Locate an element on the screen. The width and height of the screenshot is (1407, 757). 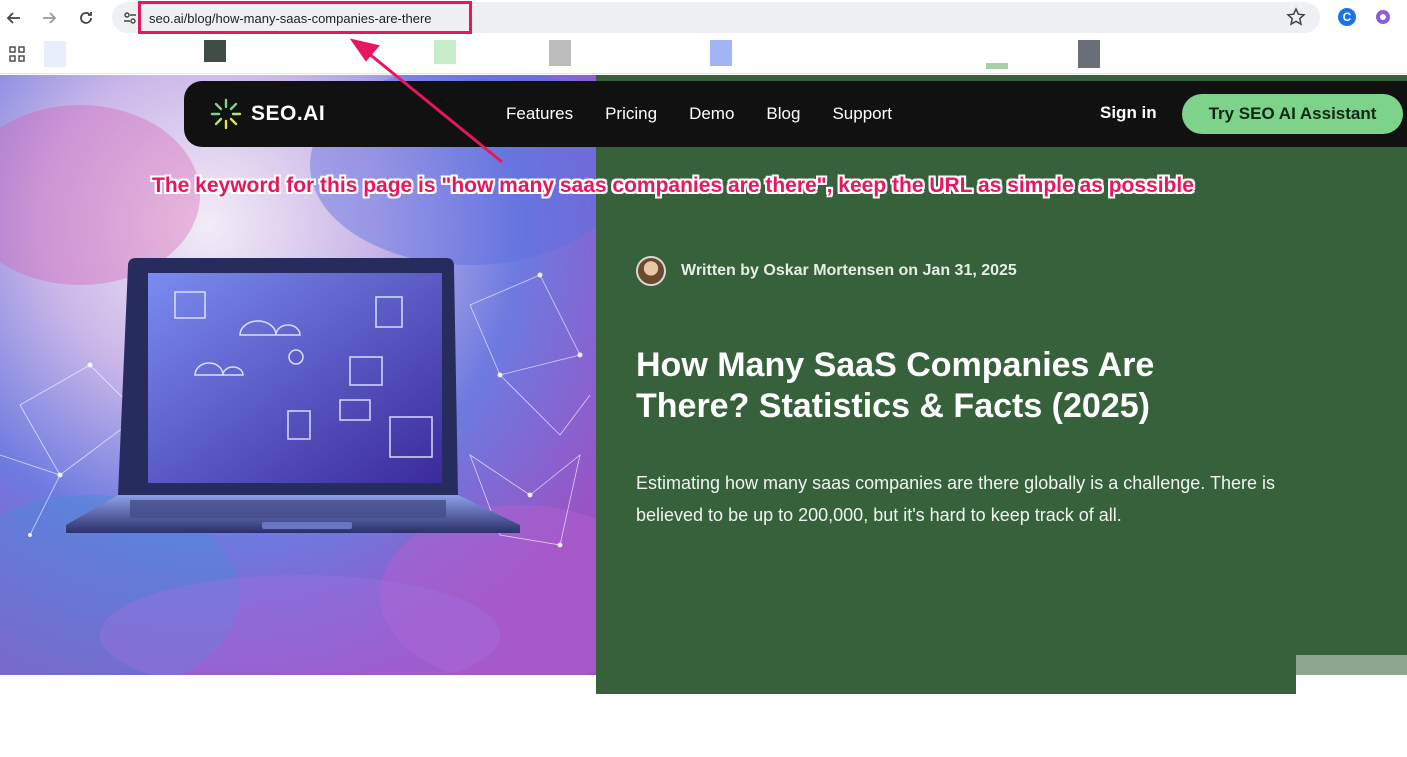
nav-link-support: Support is located at coordinates (862, 114).